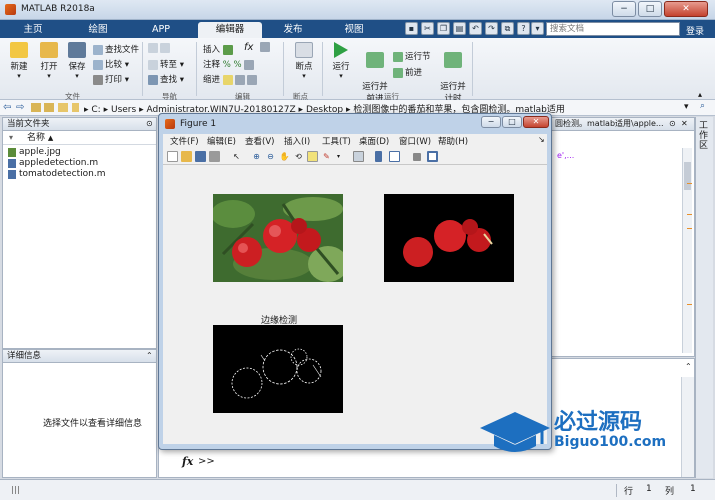 The width and height of the screenshot is (715, 500). Describe the element at coordinates (256, 156) in the screenshot. I see `zoom-in-icon: ⊕` at that location.